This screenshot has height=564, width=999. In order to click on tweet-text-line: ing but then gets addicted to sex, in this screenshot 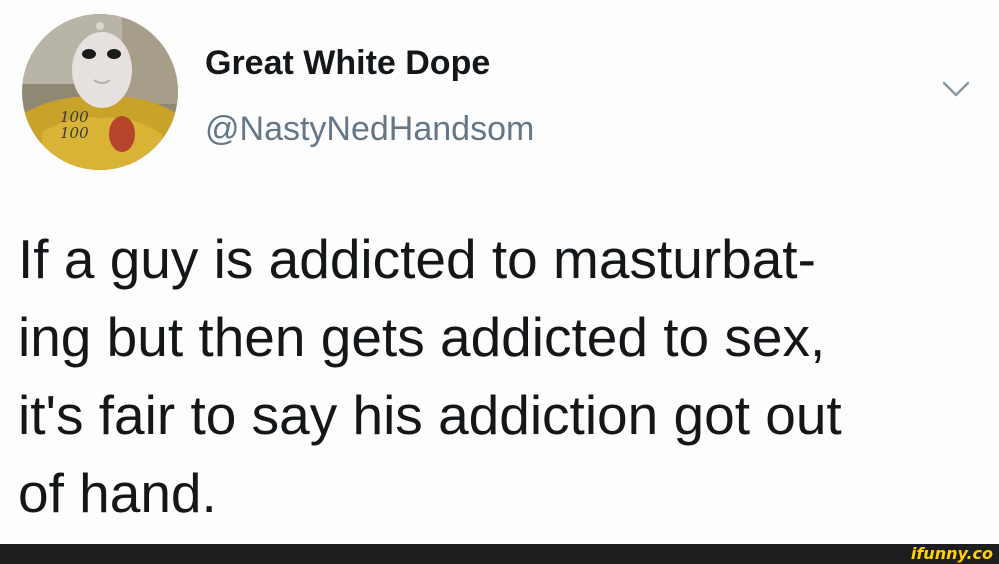, I will do `click(422, 337)`.